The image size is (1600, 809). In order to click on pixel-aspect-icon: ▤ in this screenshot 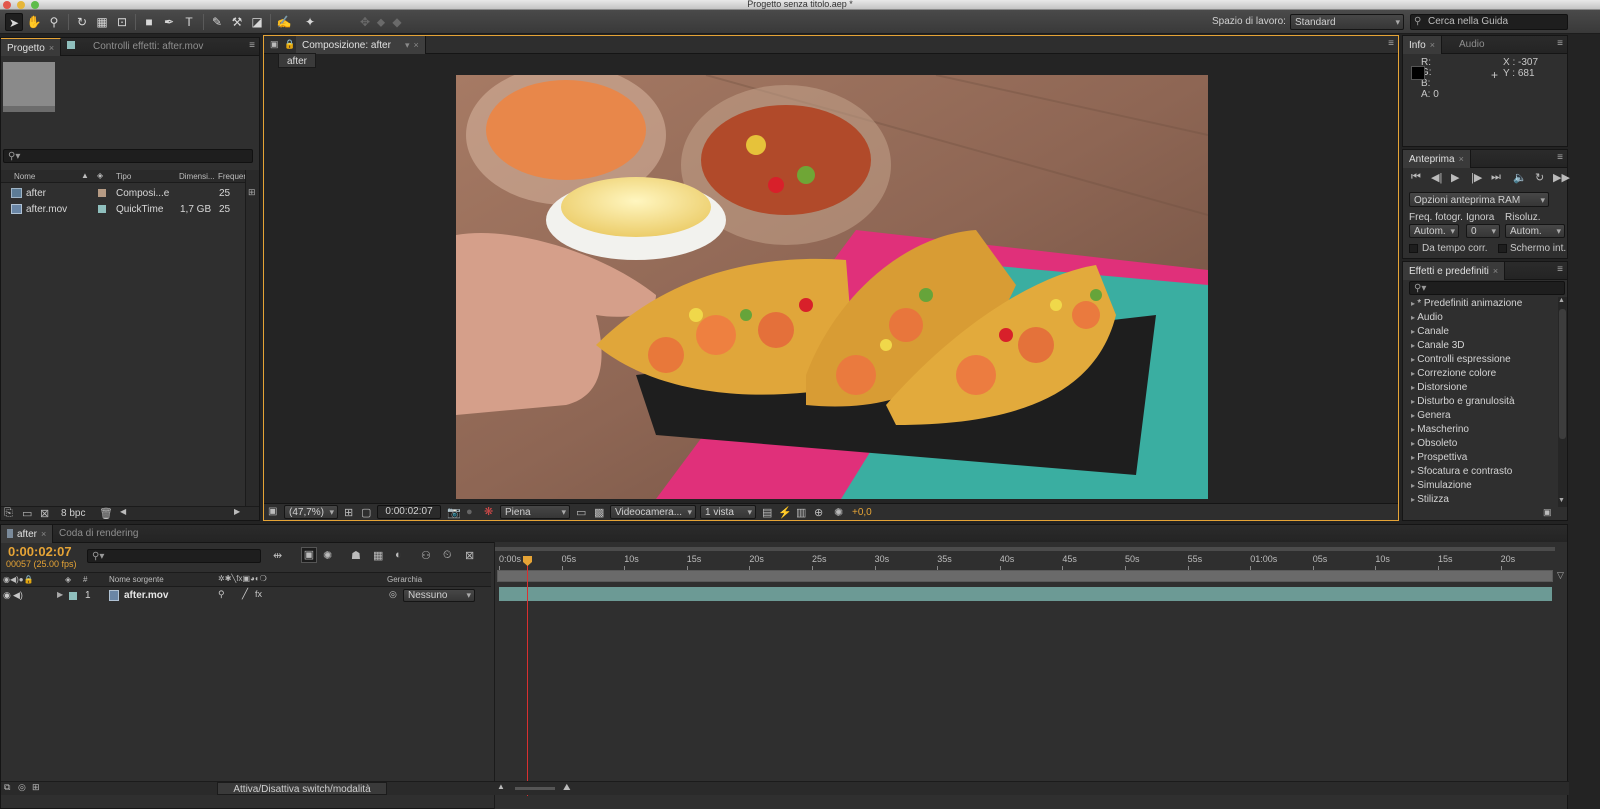, I will do `click(767, 512)`.